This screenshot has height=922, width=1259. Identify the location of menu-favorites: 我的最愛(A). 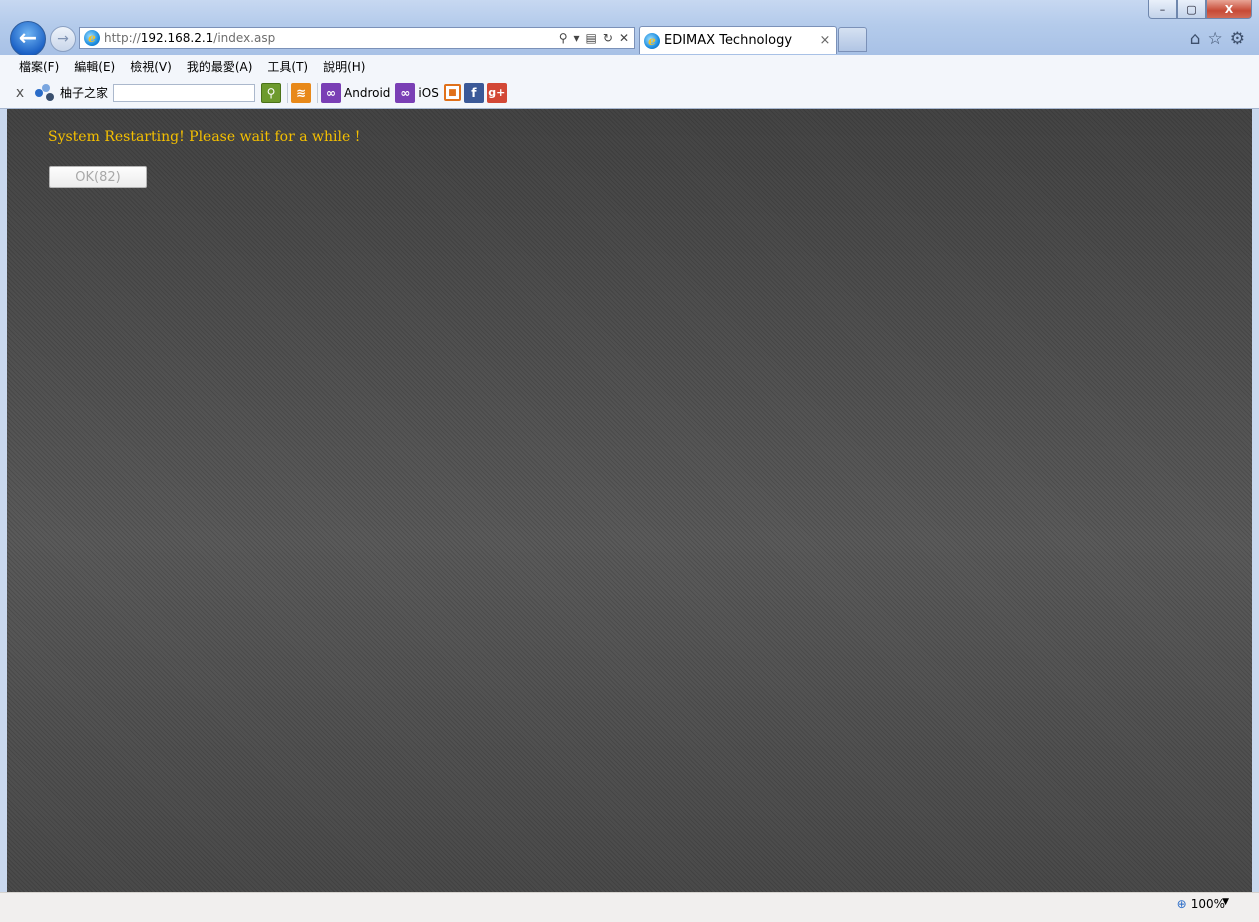
(220, 66).